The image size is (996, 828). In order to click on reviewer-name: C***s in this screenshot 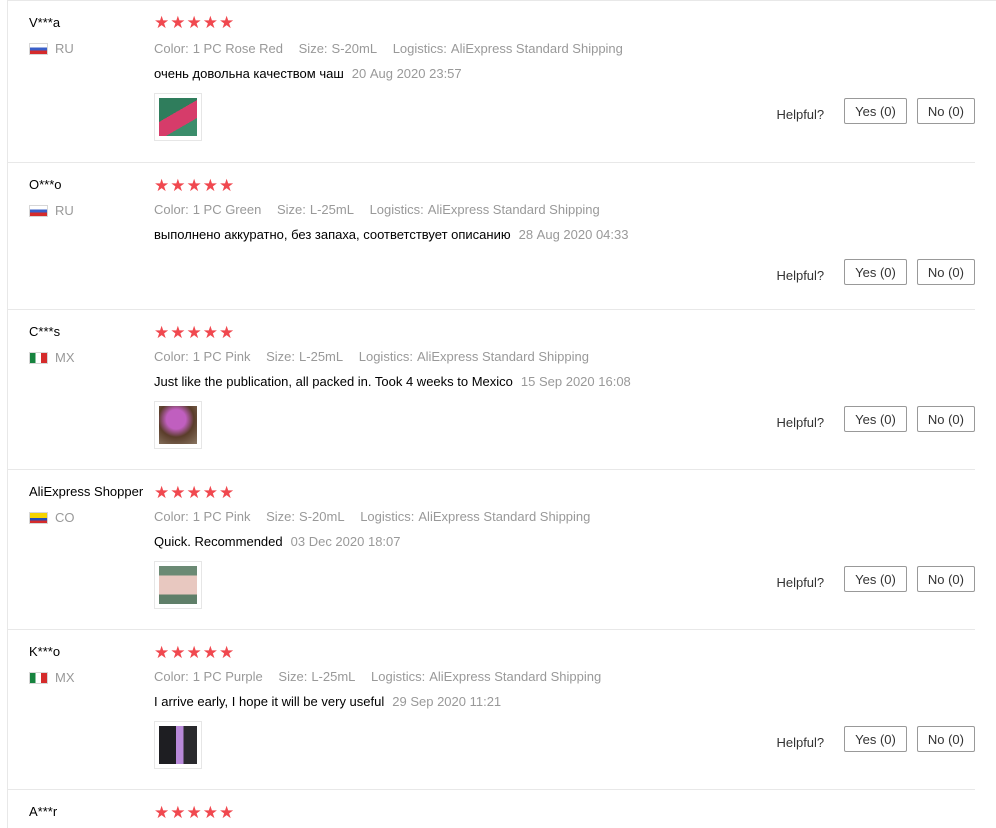, I will do `click(45, 331)`.